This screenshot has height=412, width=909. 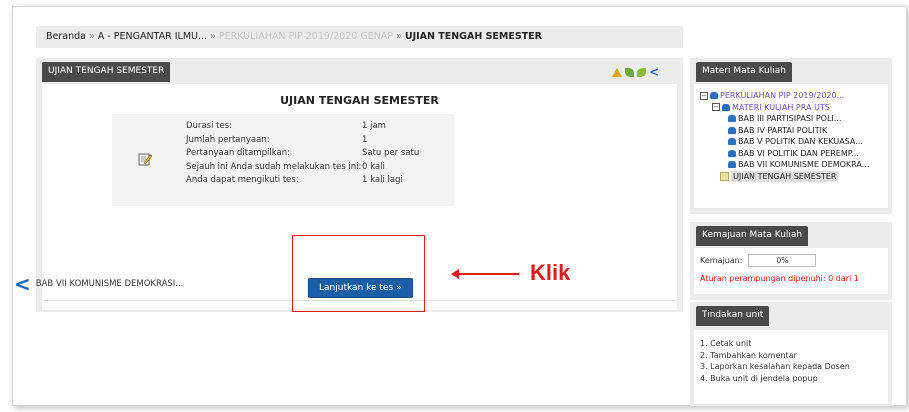 I want to click on quiz-icon, so click(x=724, y=176).